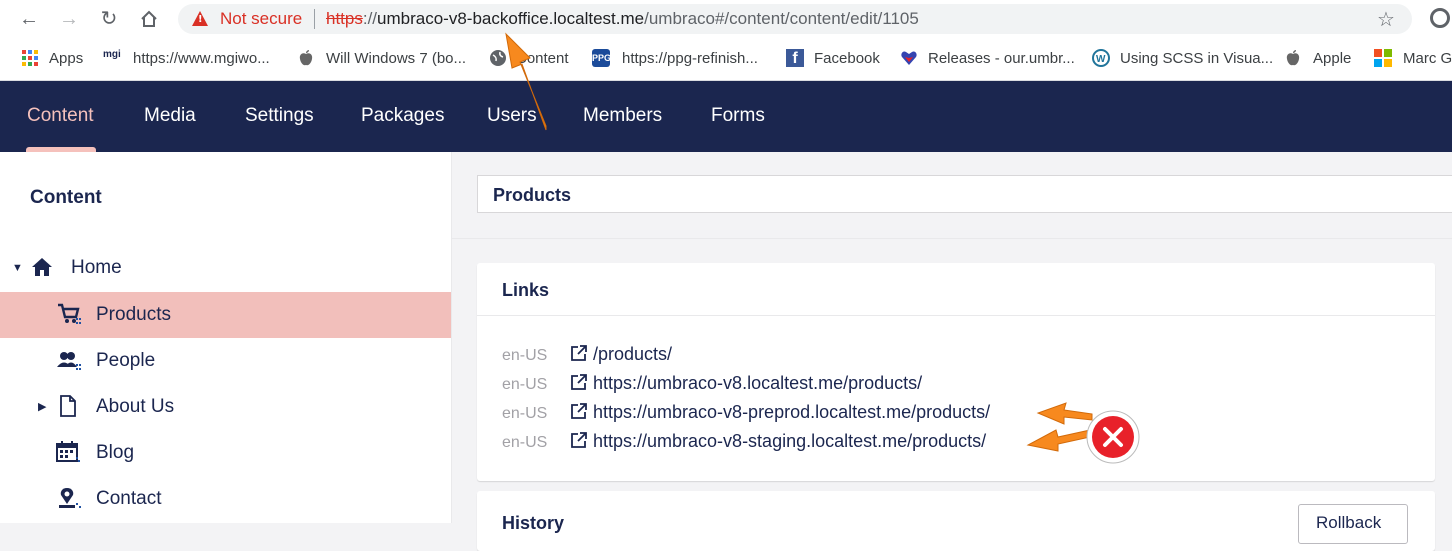  I want to click on people-icon, so click(69, 362).